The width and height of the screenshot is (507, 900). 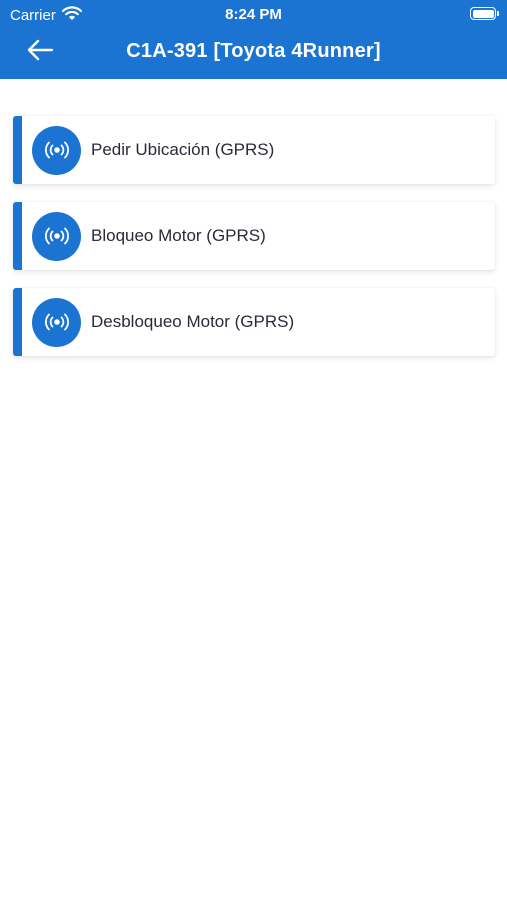 What do you see at coordinates (484, 13) in the screenshot?
I see `battery-icon` at bounding box center [484, 13].